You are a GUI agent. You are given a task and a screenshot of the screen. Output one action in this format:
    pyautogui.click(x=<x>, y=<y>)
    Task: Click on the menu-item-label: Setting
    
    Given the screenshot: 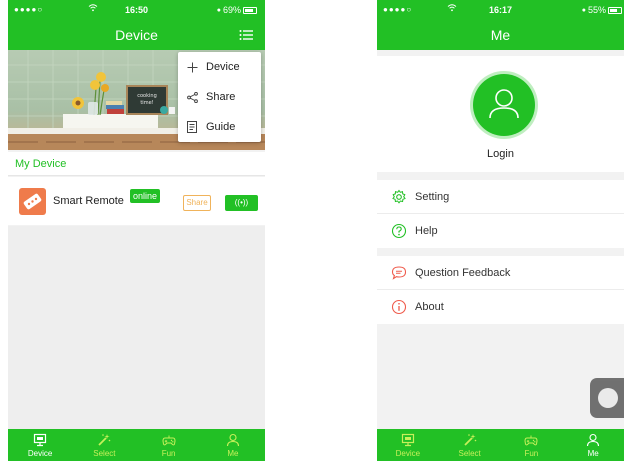 What is the action you would take?
    pyautogui.click(x=432, y=196)
    